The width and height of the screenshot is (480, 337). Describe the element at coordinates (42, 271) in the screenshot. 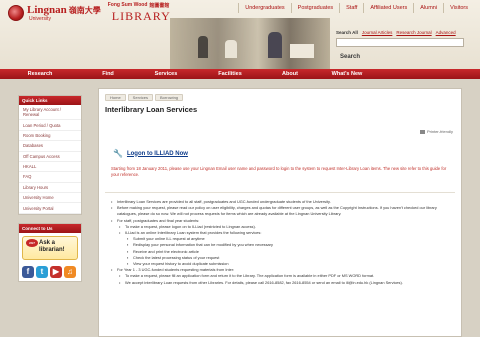

I see `twitter-icon: t` at that location.